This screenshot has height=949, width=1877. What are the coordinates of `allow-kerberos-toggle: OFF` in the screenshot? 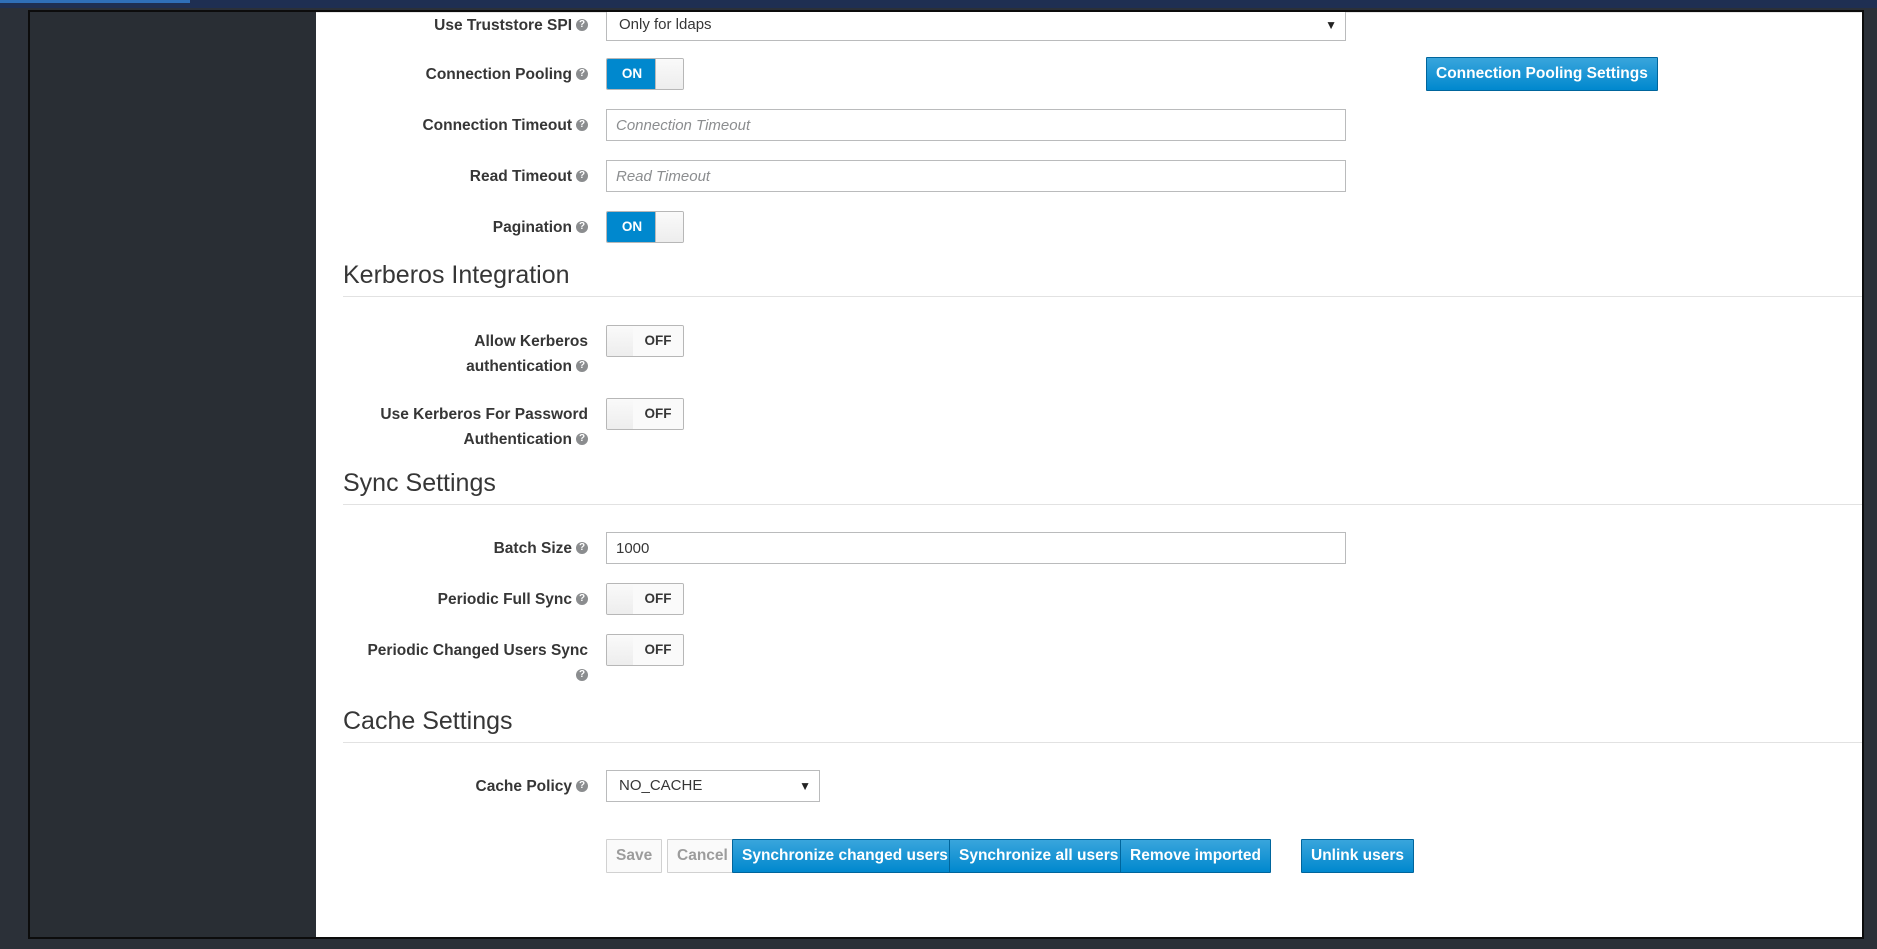 It's located at (645, 341).